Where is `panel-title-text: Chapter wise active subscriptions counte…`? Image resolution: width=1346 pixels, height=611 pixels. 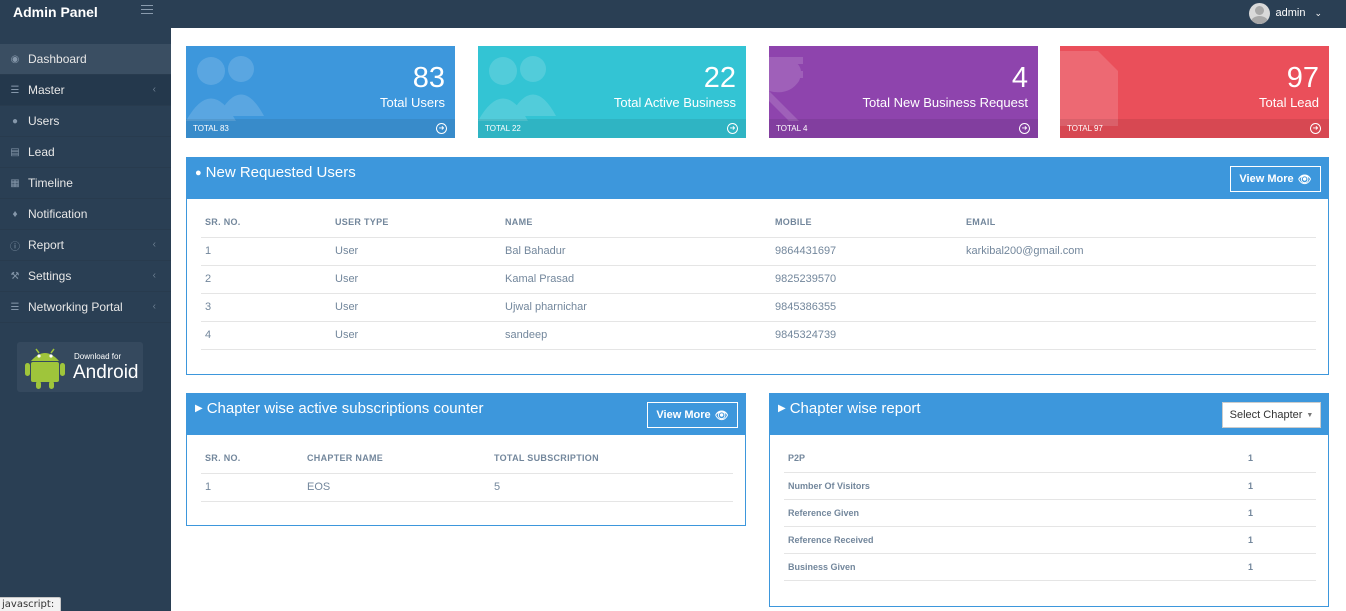 panel-title-text: Chapter wise active subscriptions counte… is located at coordinates (345, 408).